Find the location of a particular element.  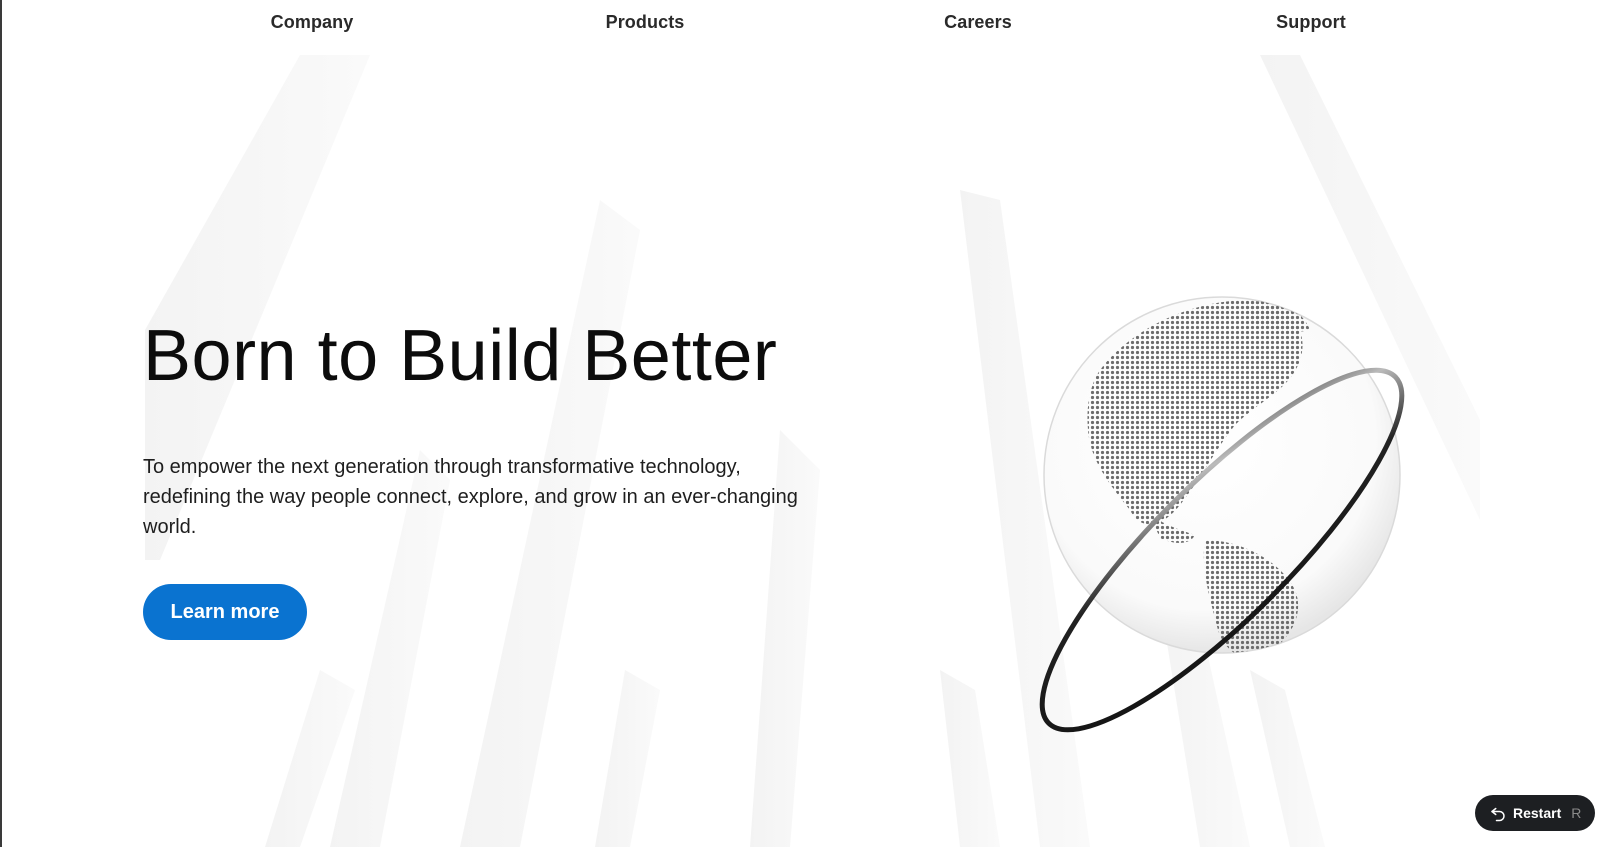

undo-arrow-icon is located at coordinates (1498, 814).